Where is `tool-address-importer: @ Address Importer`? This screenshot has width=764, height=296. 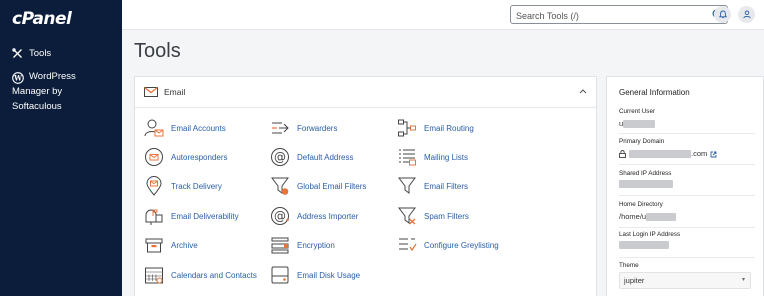
tool-address-importer: @ Address Importer is located at coordinates (313, 216).